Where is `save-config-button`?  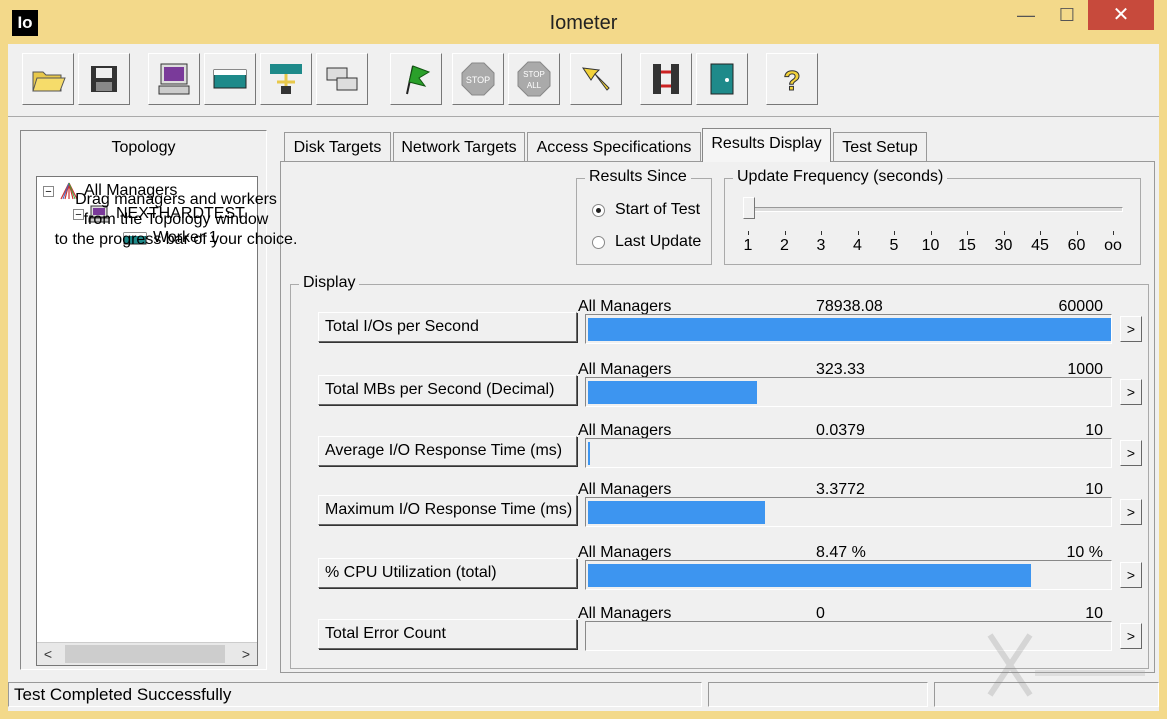
save-config-button is located at coordinates (104, 79).